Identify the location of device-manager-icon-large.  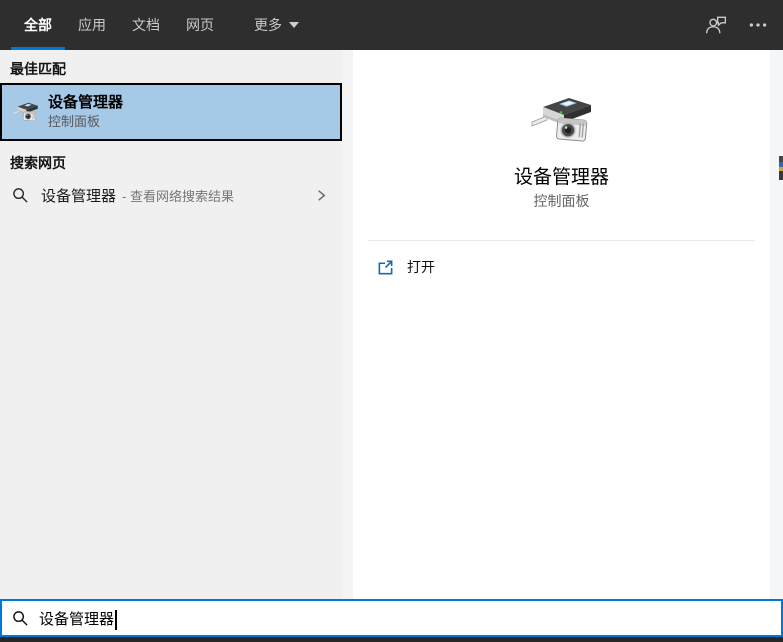
(562, 121).